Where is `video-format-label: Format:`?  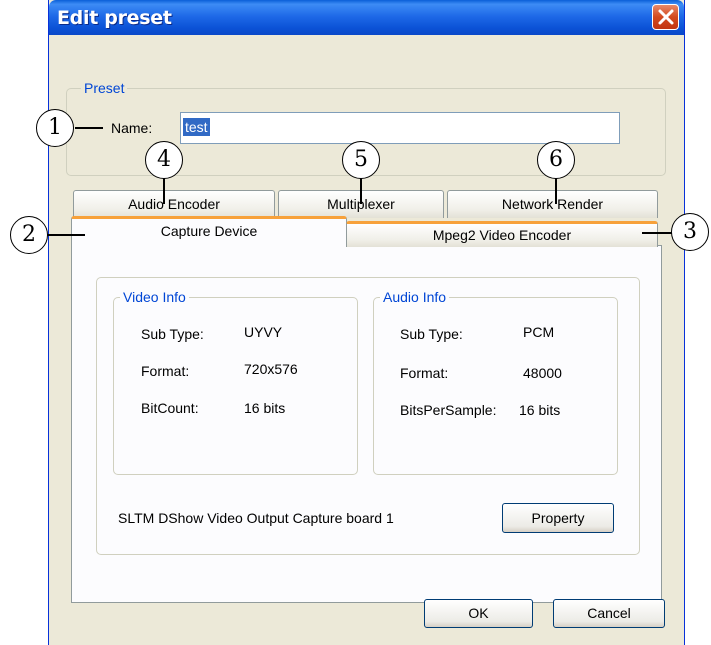
video-format-label: Format: is located at coordinates (165, 371).